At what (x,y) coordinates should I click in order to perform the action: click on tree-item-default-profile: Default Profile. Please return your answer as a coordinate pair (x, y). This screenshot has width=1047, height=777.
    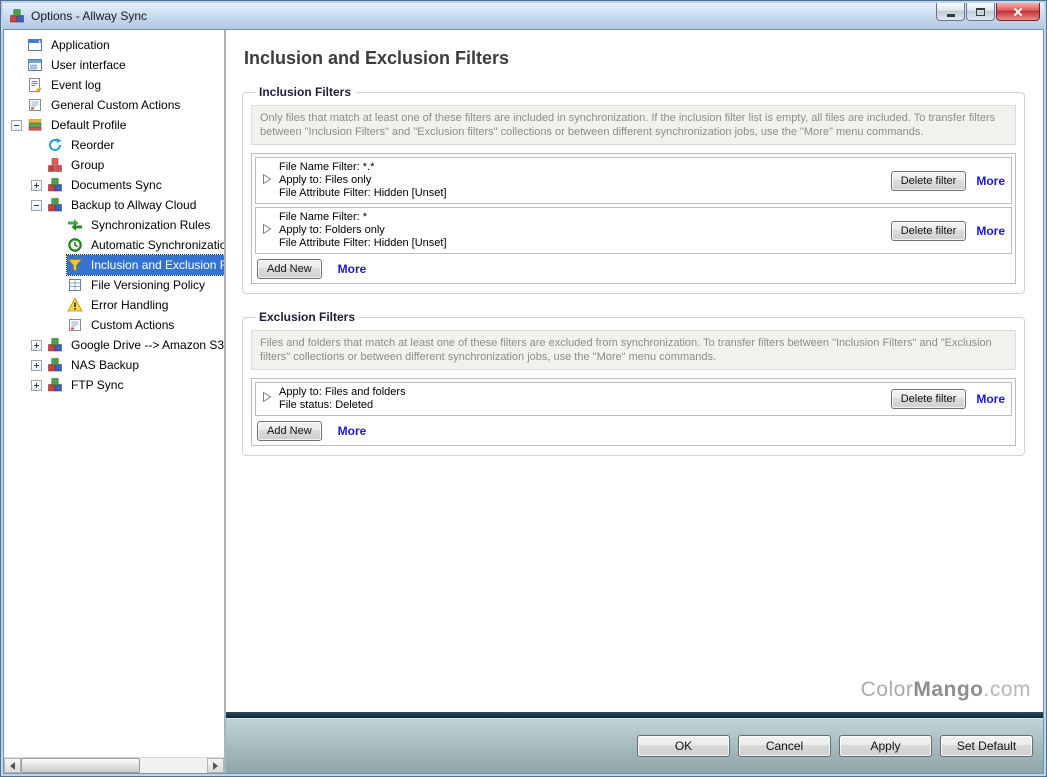
    Looking at the image, I should click on (114, 125).